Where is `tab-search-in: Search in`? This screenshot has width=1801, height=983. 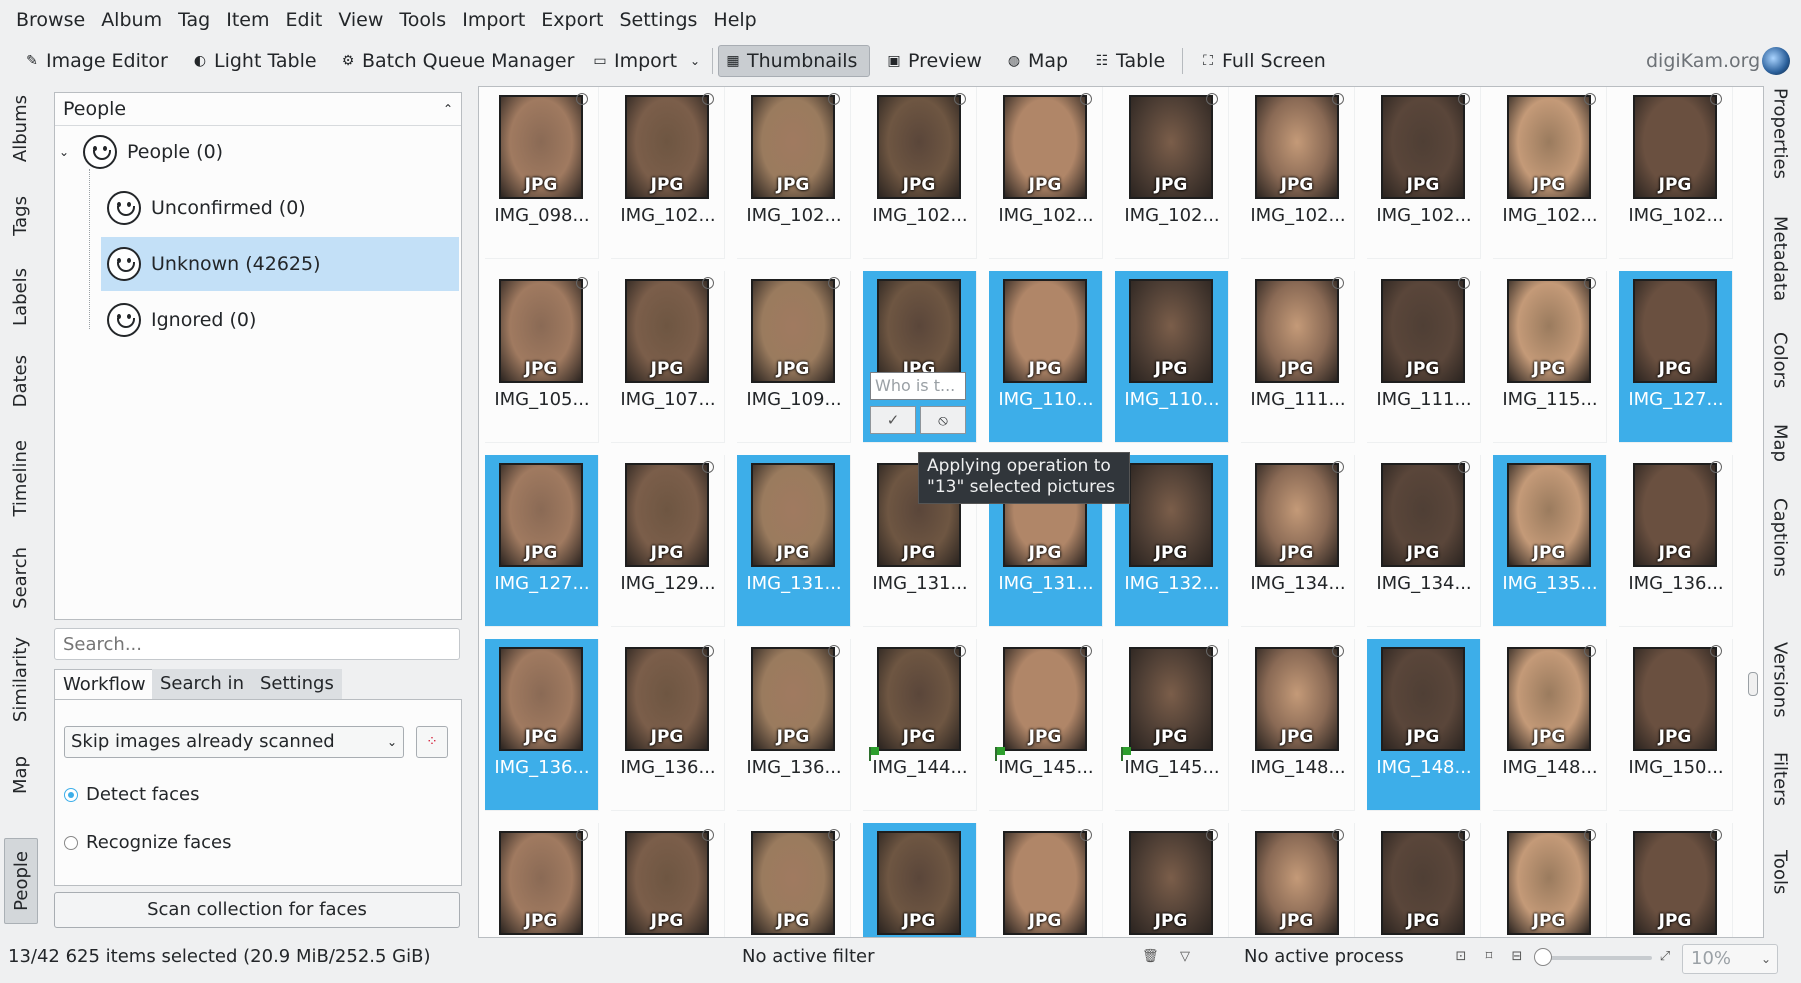
tab-search-in: Search in is located at coordinates (202, 684).